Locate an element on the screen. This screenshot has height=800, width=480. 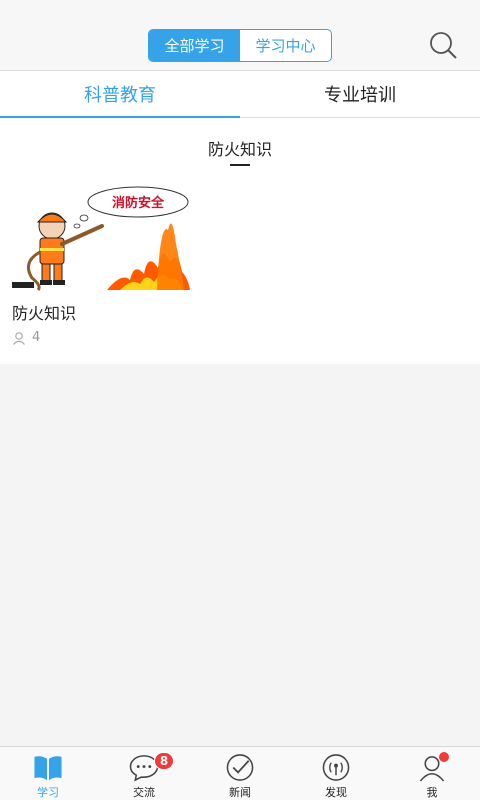
category-tabs: 科普教育 专业培训 is located at coordinates (240, 94).